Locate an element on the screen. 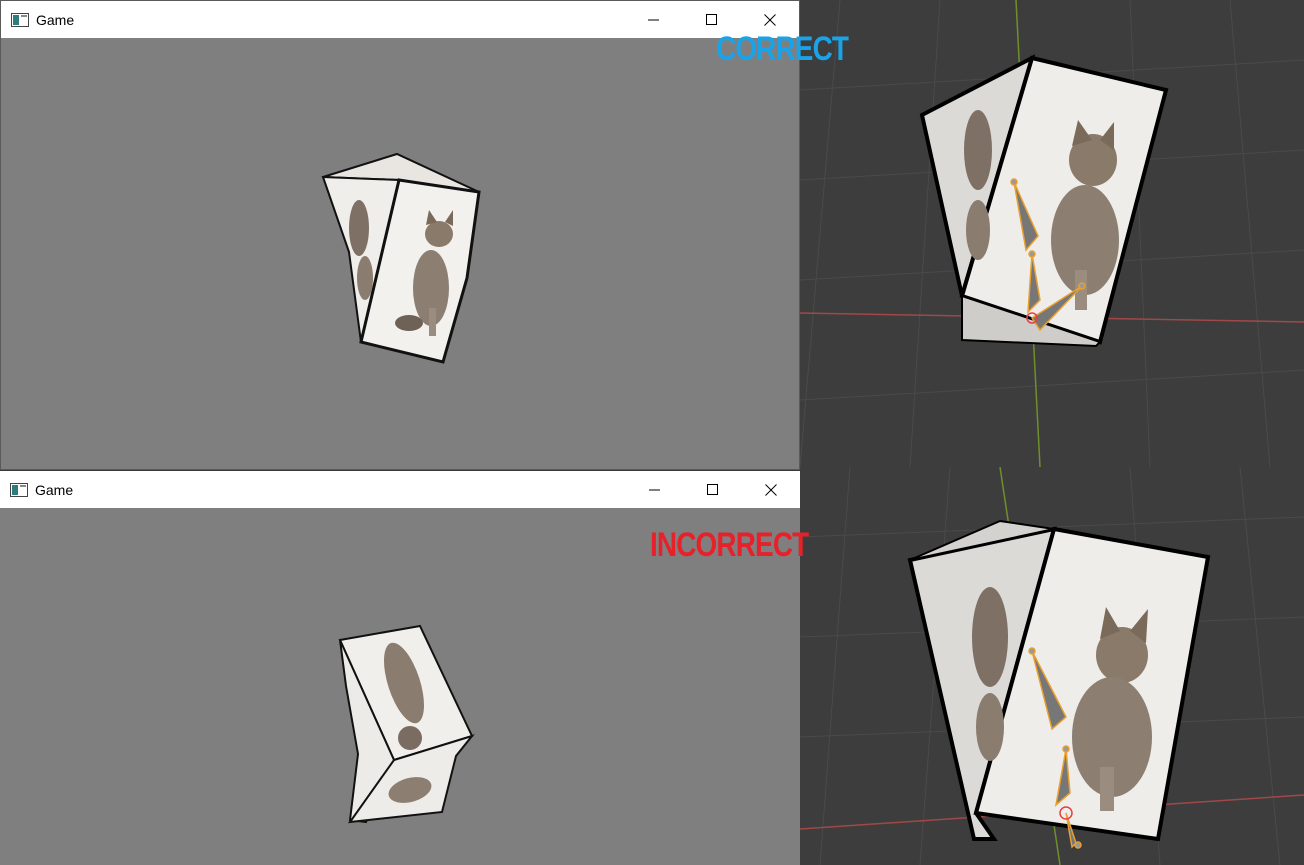 This screenshot has width=1304, height=865. maximize-button is located at coordinates (713, 489).